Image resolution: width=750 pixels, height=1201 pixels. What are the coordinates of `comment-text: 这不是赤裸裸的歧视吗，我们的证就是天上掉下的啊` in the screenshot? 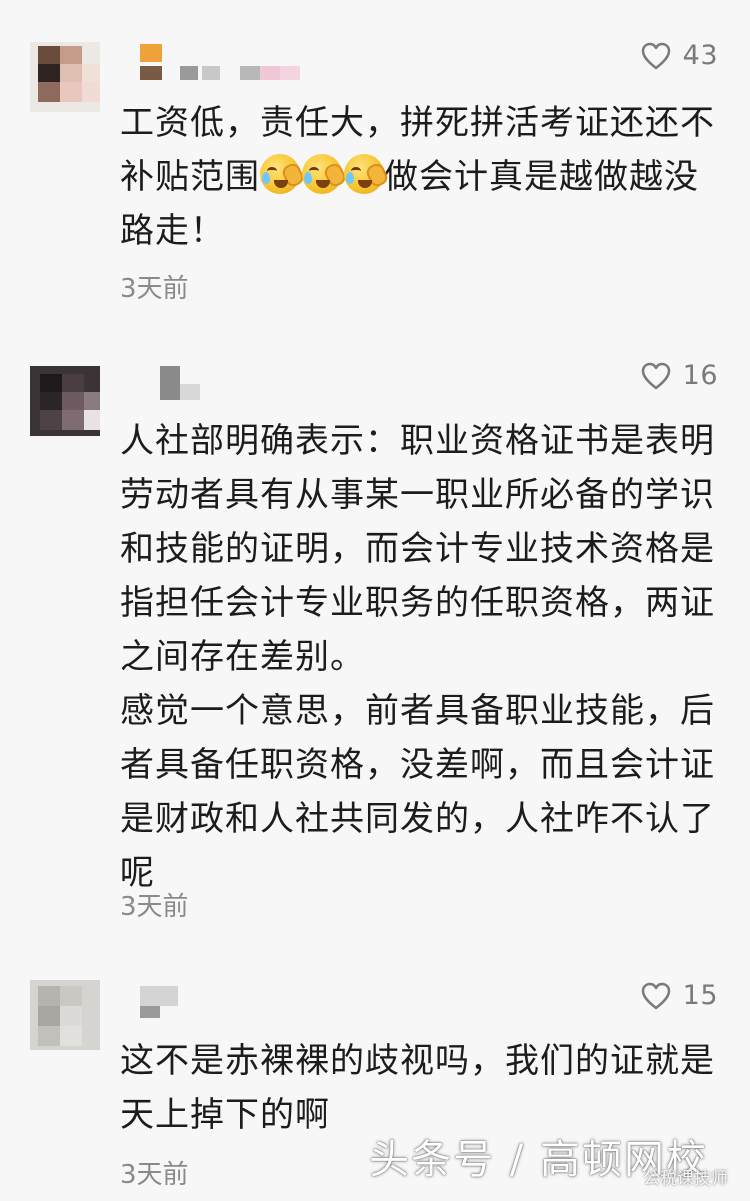 It's located at (420, 1088).